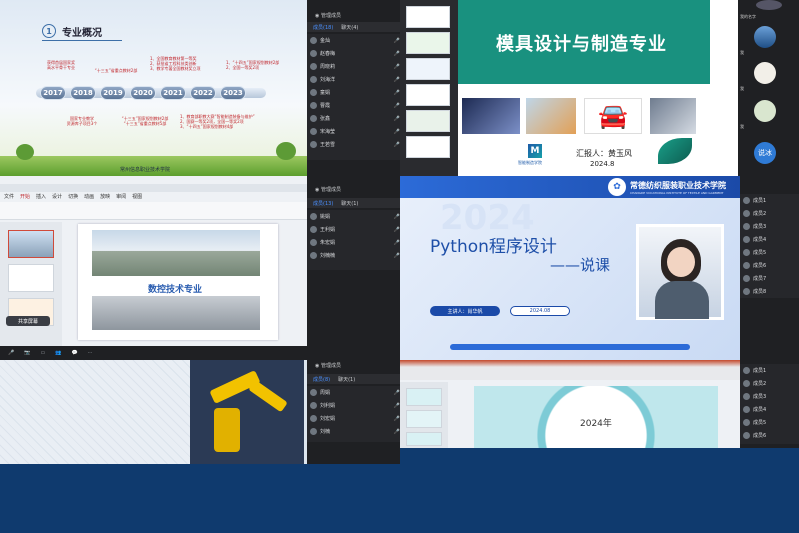  Describe the element at coordinates (178, 282) in the screenshot. I see `slide-canvas: 数控技术专业` at that location.